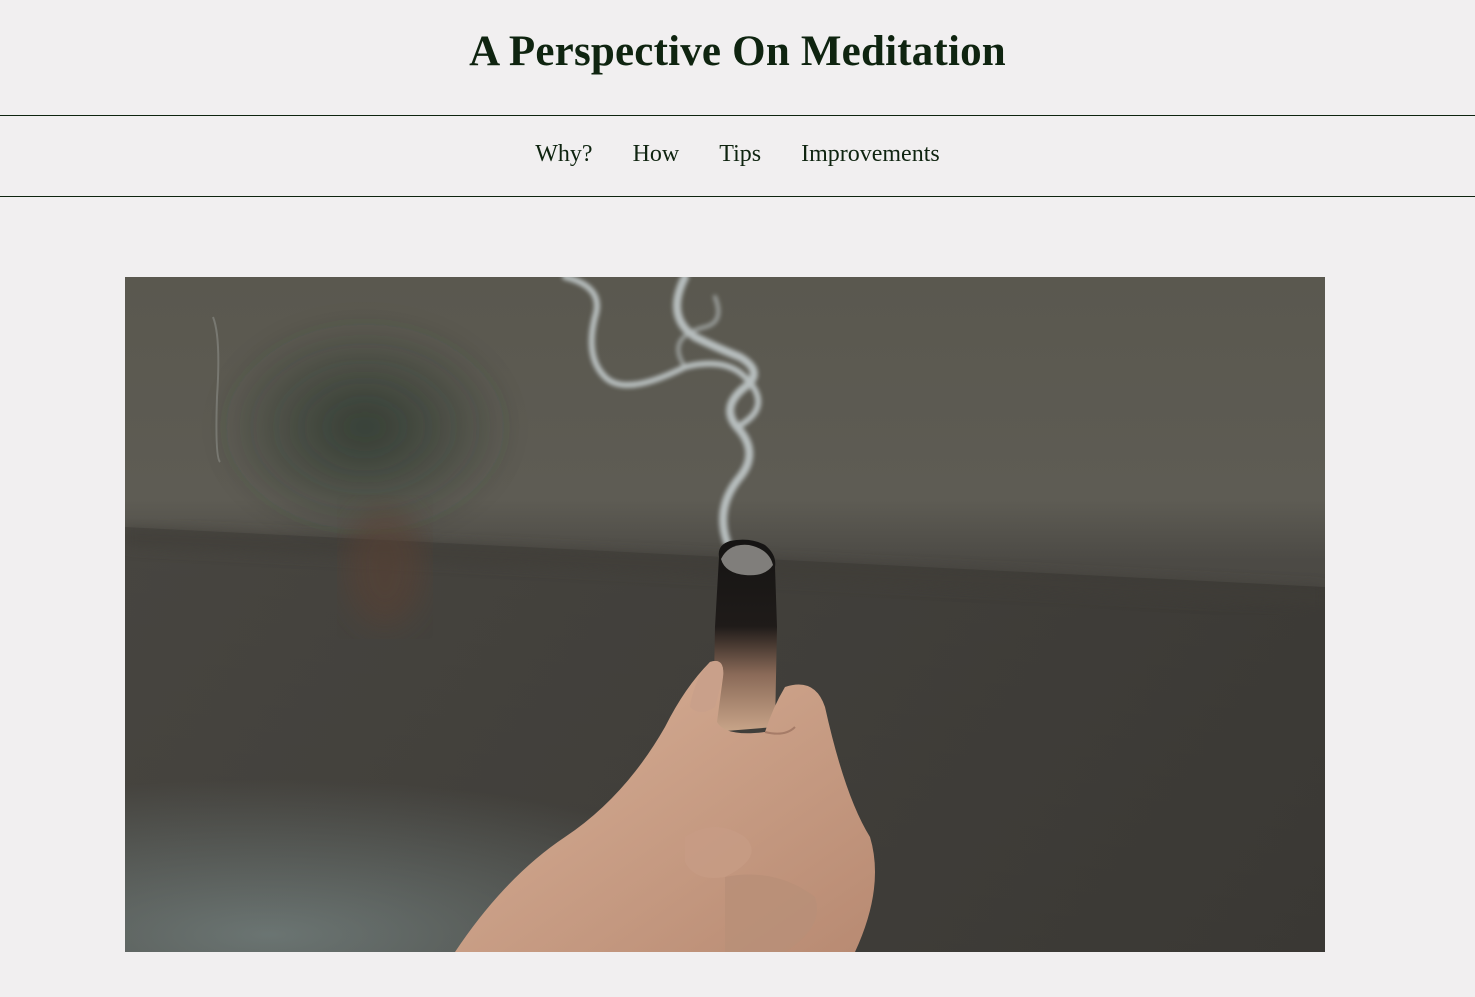 This screenshot has height=997, width=1475. I want to click on site-title: A Perspective On Meditation, so click(737, 51).